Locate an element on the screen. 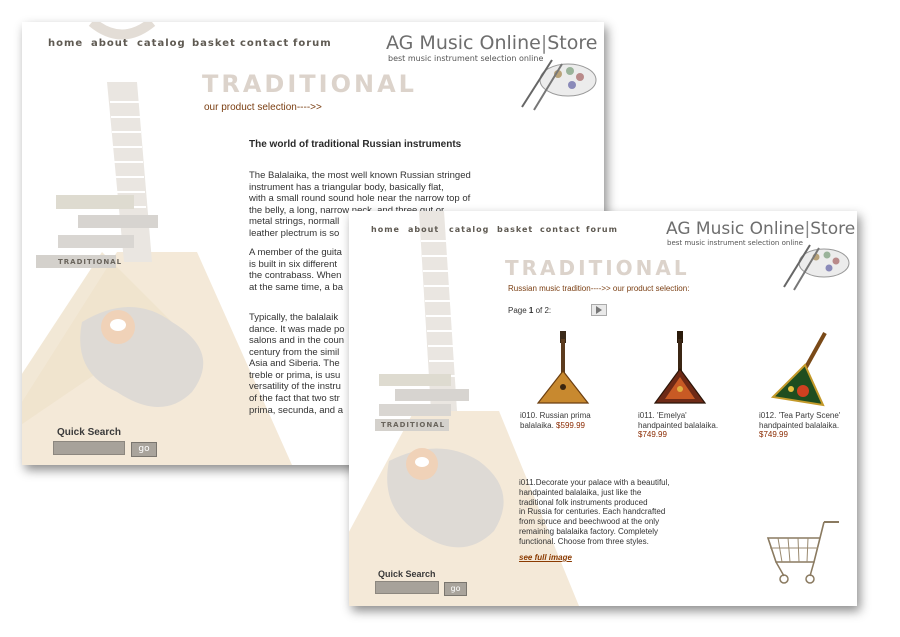 Image resolution: width=900 pixels, height=637 pixels. see-full-image-link: see full image is located at coordinates (545, 557).